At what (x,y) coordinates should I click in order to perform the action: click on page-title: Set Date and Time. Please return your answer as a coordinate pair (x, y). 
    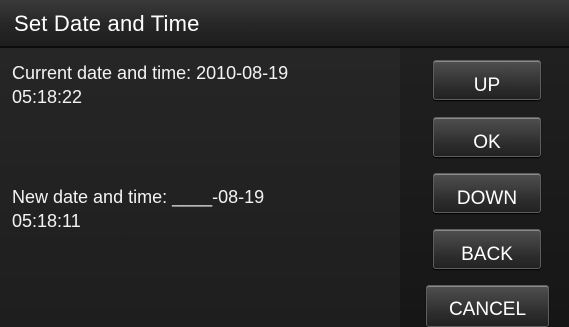
    Looking at the image, I should click on (107, 23).